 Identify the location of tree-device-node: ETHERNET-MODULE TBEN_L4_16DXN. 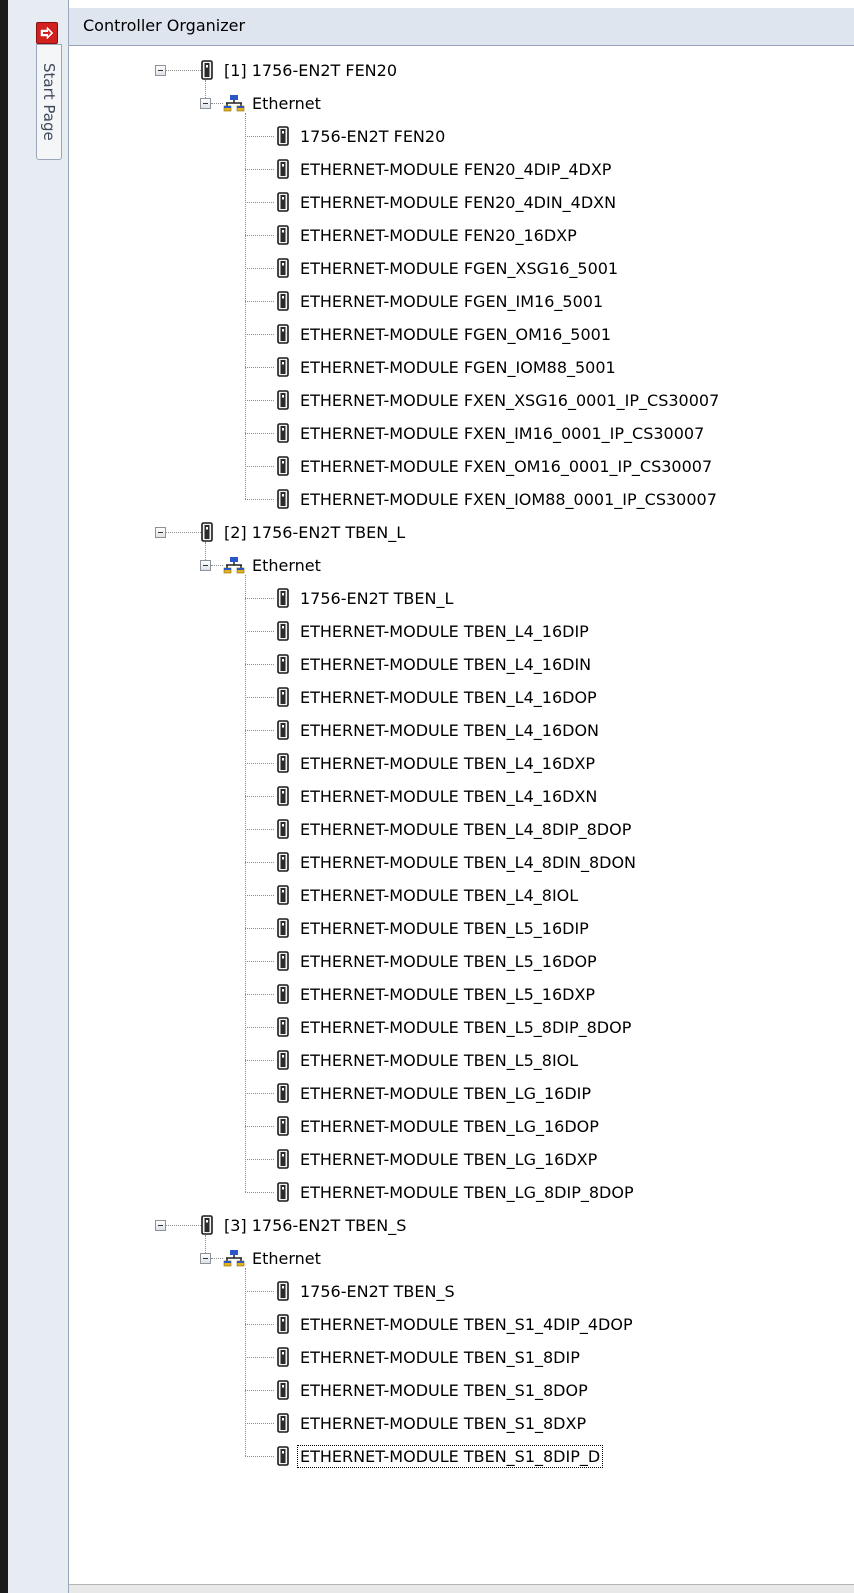
(438, 796).